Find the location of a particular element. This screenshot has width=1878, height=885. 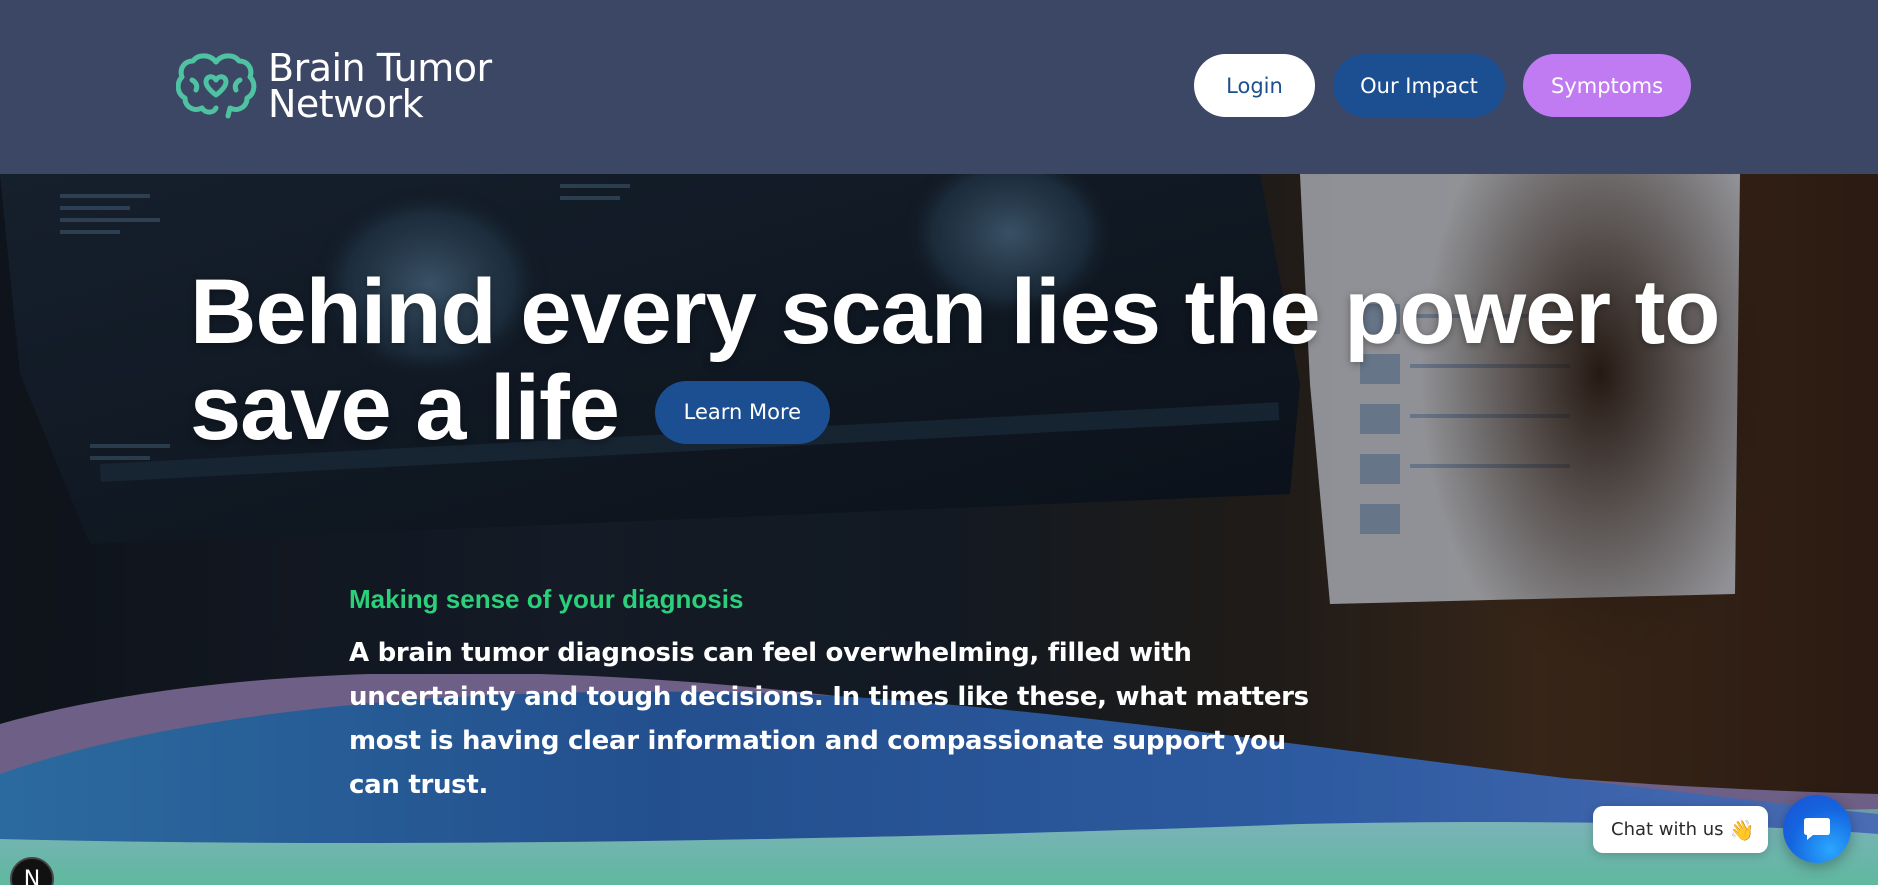

chat-label-text: Chat with us is located at coordinates (1667, 829).